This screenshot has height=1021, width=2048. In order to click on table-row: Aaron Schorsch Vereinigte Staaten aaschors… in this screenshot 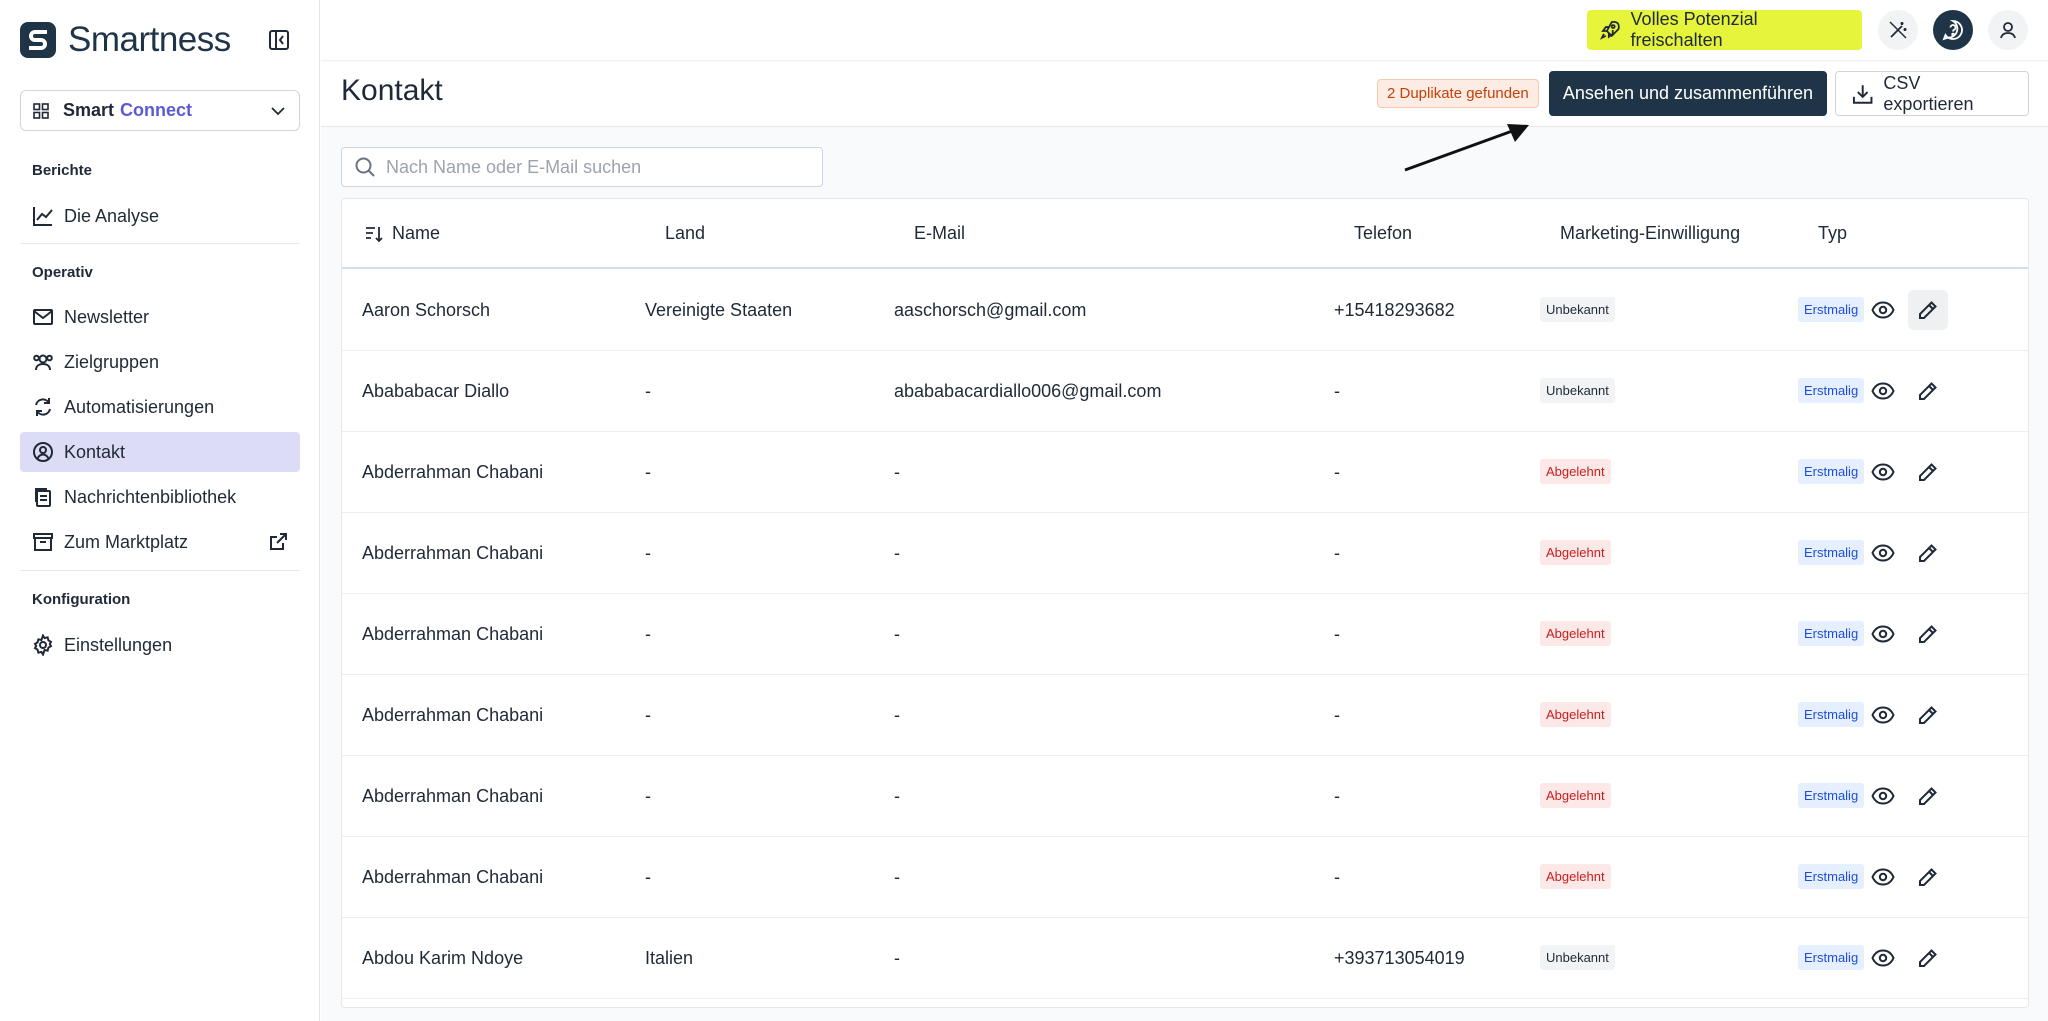, I will do `click(1185, 310)`.